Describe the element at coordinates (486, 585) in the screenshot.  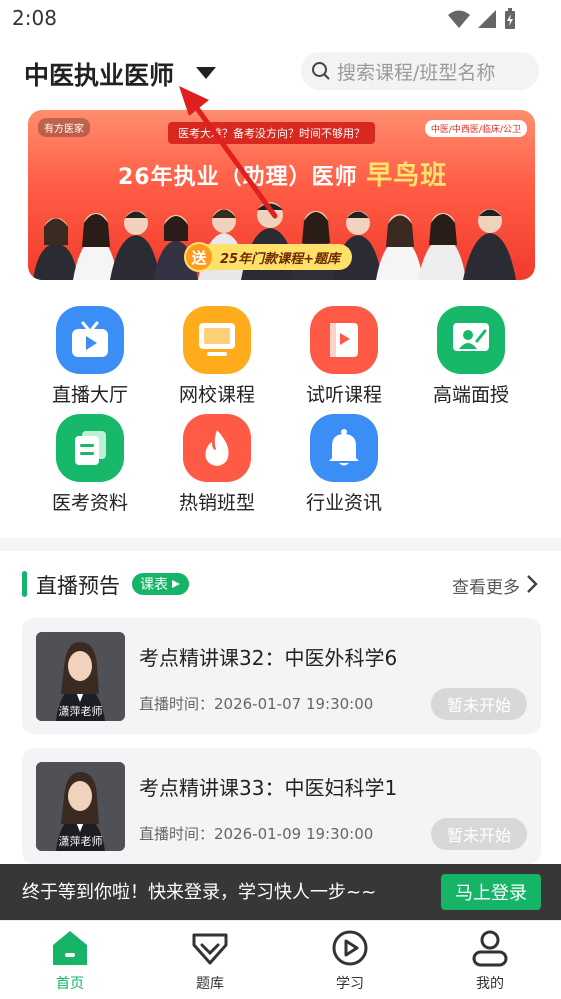
I see `view-more-link: 查看更多` at that location.